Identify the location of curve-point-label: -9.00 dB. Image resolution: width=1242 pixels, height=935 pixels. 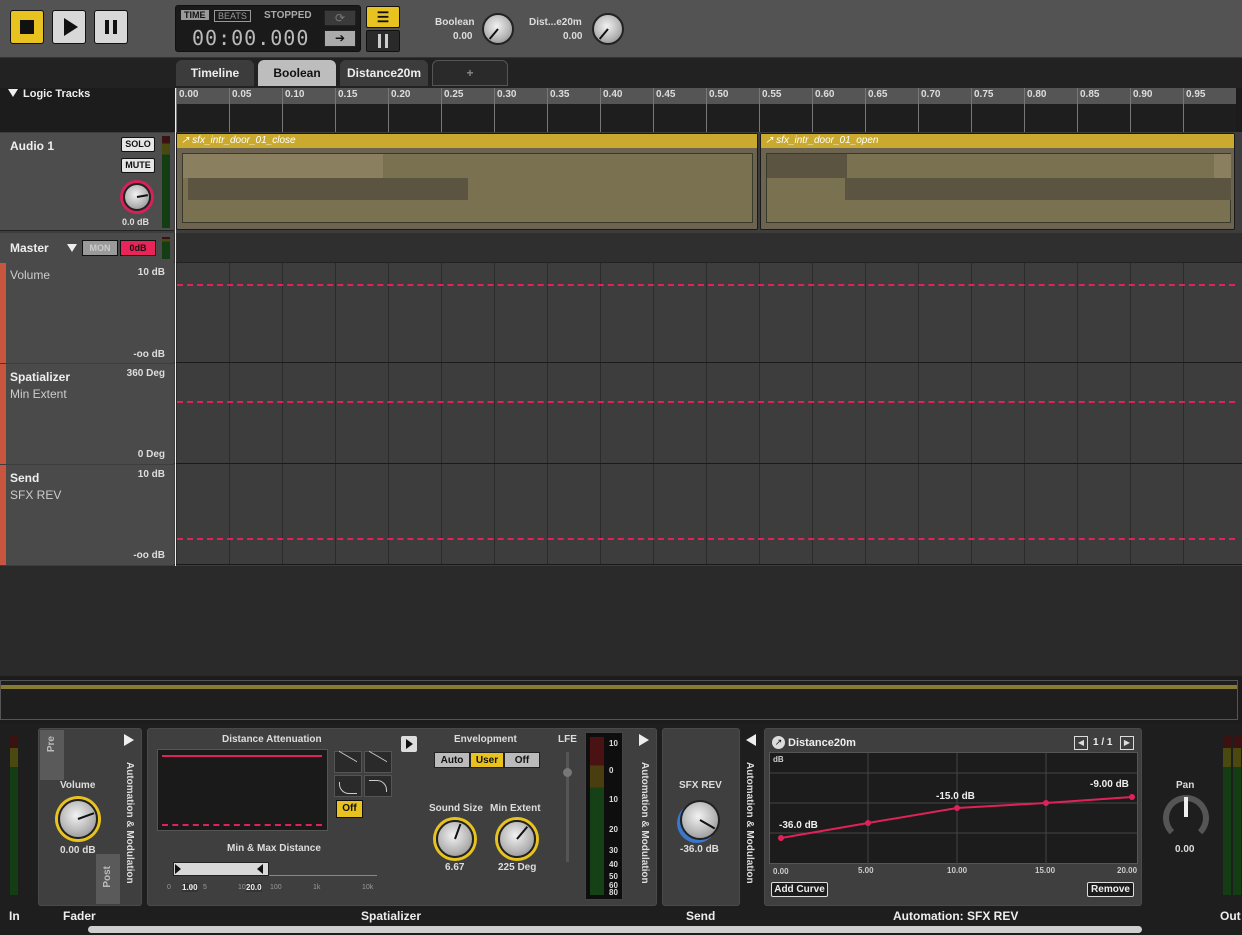
(1109, 784).